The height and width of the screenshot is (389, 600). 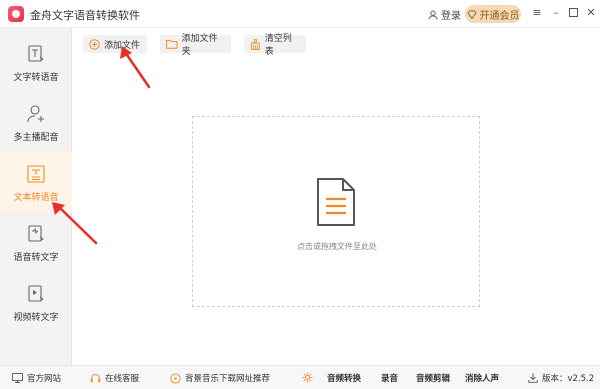 What do you see at coordinates (35, 114) in the screenshot?
I see `person-add-icon` at bounding box center [35, 114].